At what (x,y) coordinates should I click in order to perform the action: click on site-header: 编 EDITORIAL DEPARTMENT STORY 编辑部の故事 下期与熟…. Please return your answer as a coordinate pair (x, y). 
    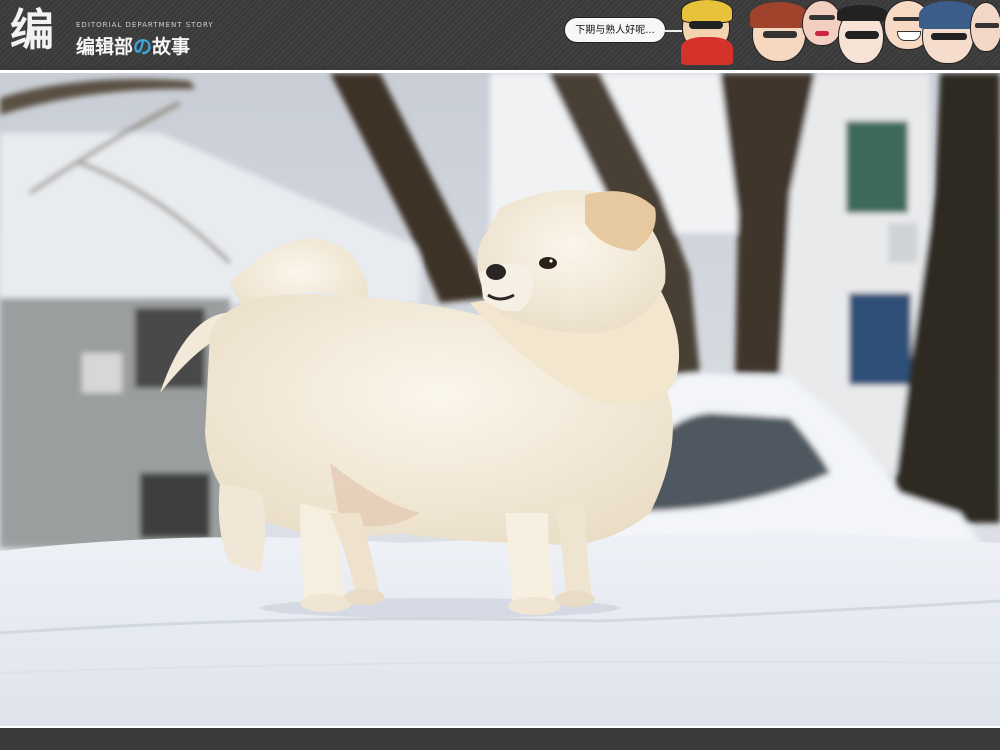
    Looking at the image, I should click on (500, 33).